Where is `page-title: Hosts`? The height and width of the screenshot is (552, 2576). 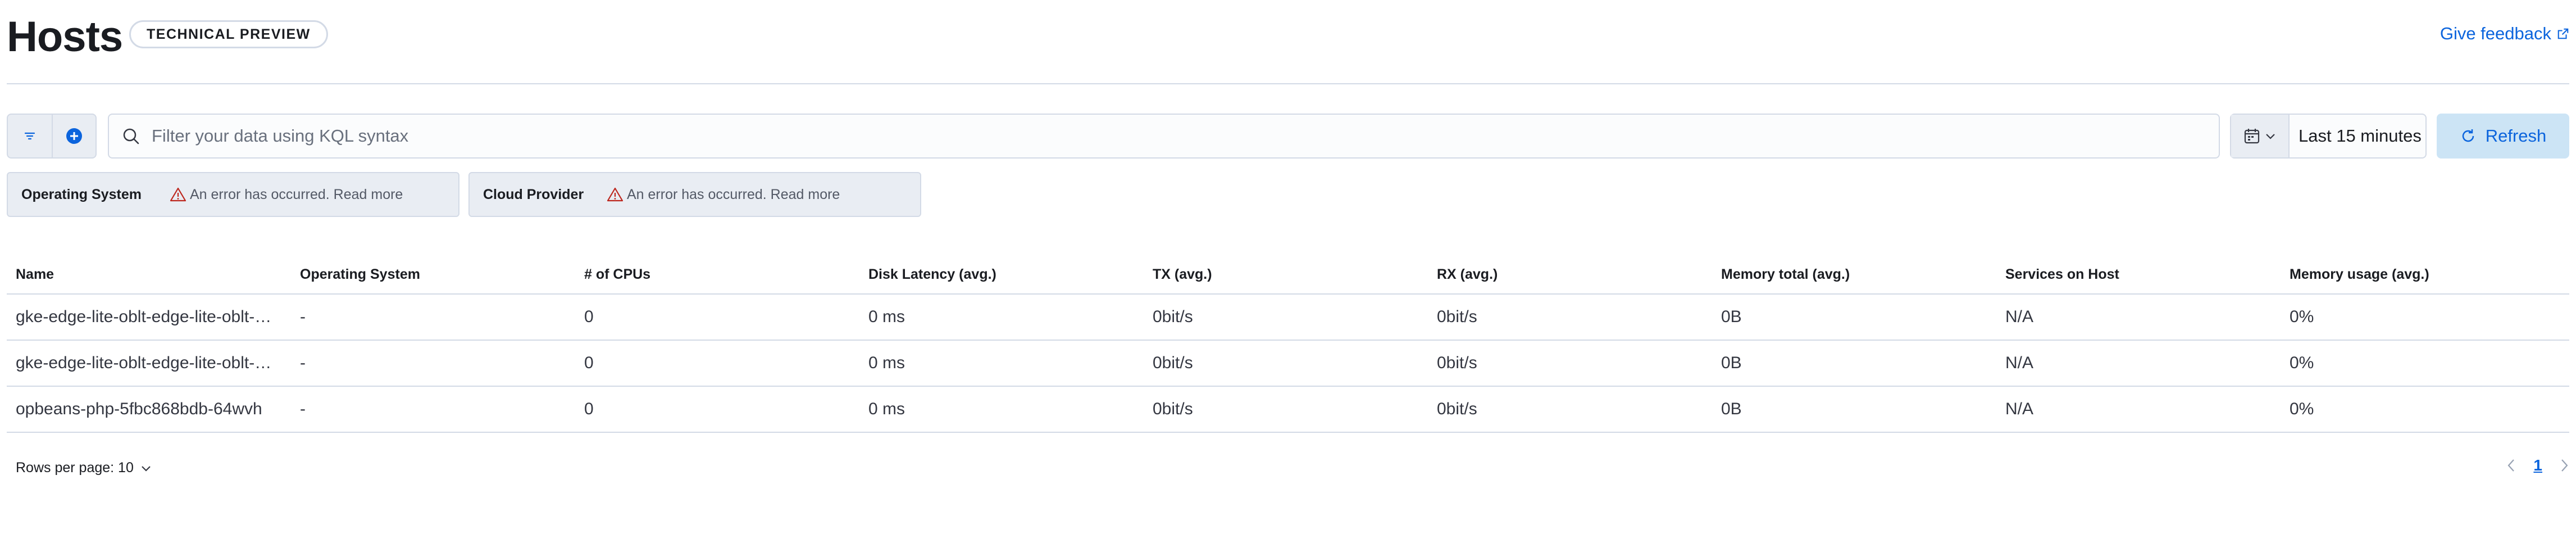 page-title: Hosts is located at coordinates (65, 37).